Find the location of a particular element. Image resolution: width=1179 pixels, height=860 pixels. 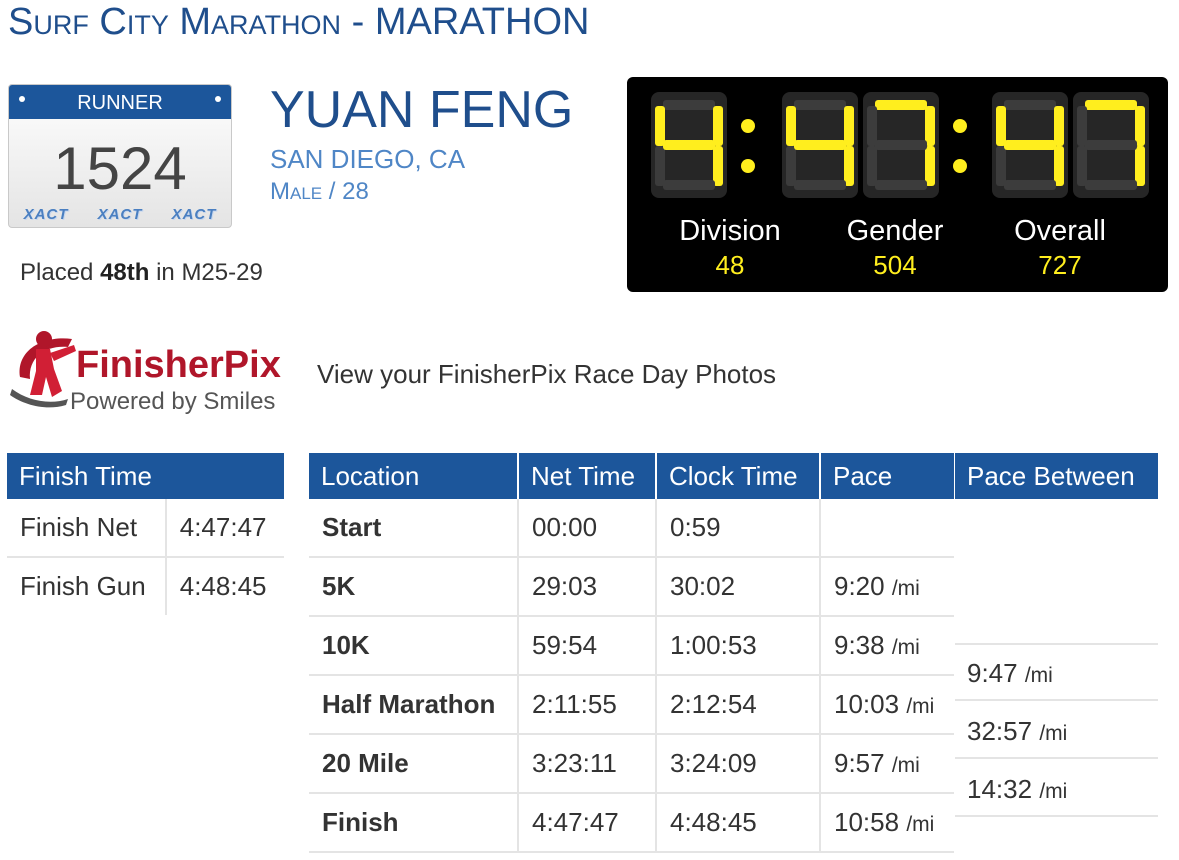

col-header-pace: Pace is located at coordinates (887, 476).